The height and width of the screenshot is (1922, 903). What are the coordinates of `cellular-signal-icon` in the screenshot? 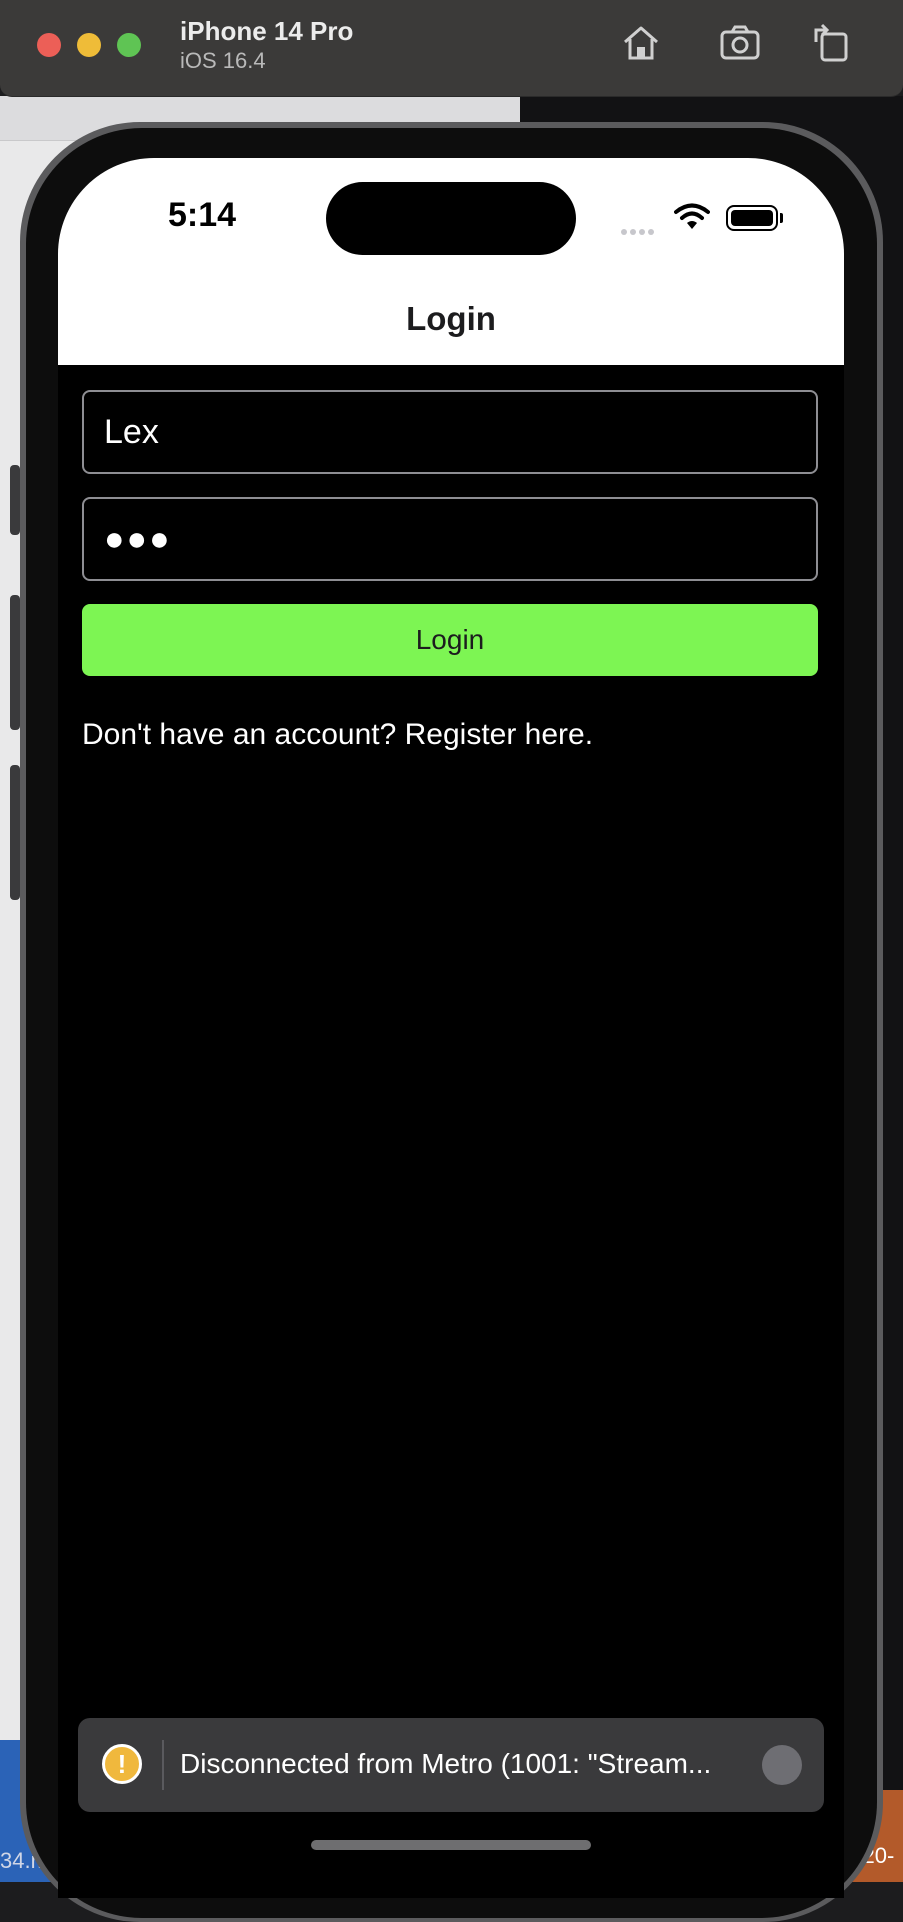 It's located at (639, 231).